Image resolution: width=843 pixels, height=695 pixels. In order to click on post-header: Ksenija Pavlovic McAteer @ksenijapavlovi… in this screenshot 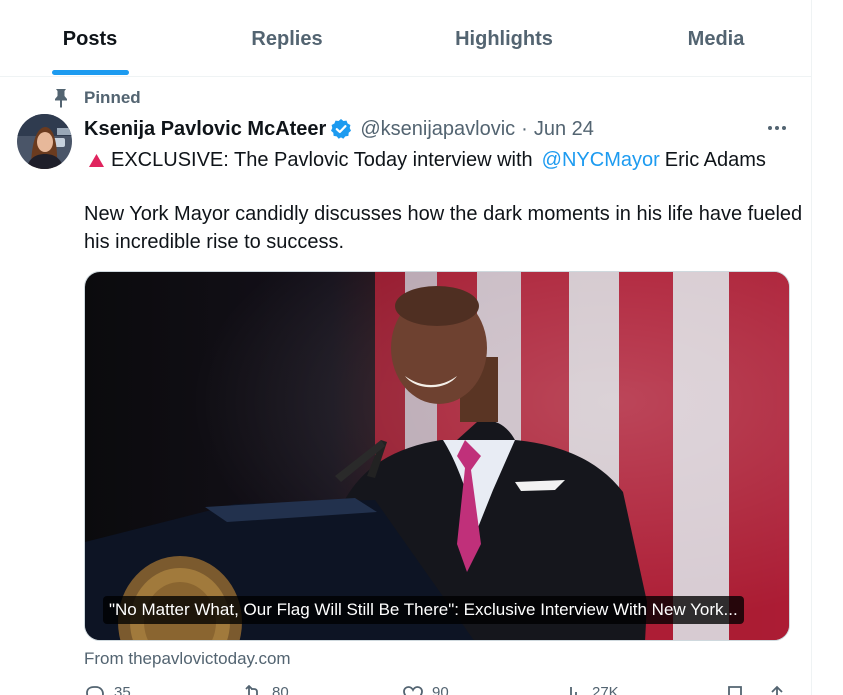, I will do `click(339, 129)`.